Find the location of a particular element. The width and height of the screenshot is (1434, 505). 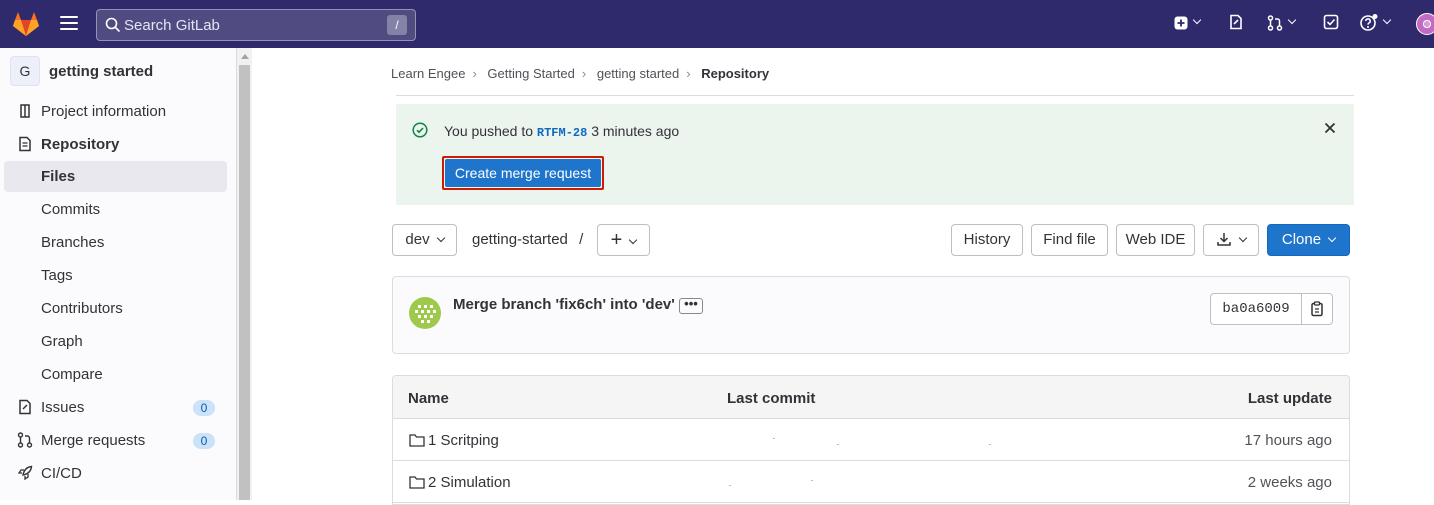

top-navbar: Search GitLab / is located at coordinates (717, 24).